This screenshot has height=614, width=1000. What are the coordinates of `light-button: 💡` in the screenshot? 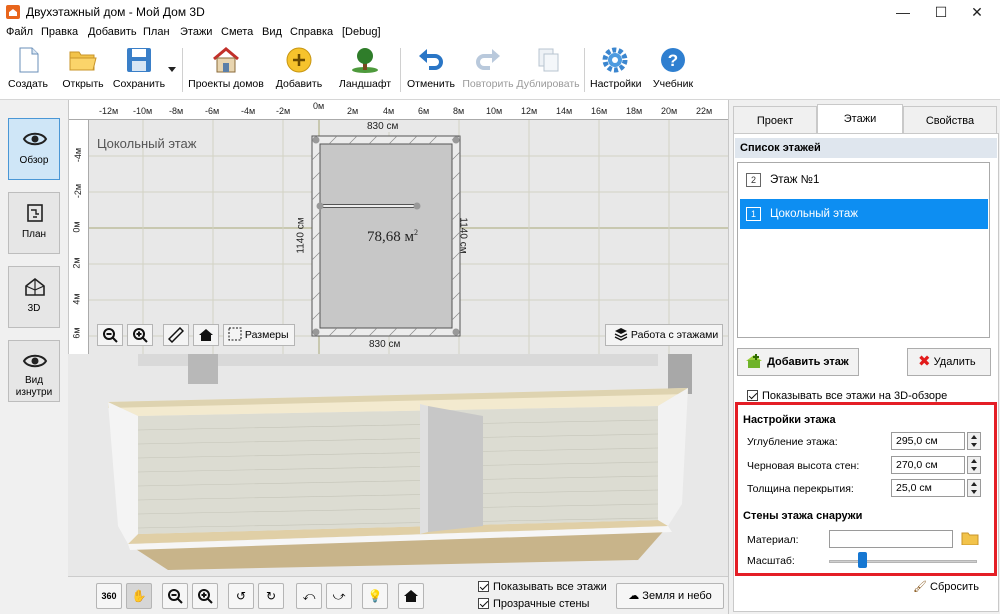 It's located at (375, 596).